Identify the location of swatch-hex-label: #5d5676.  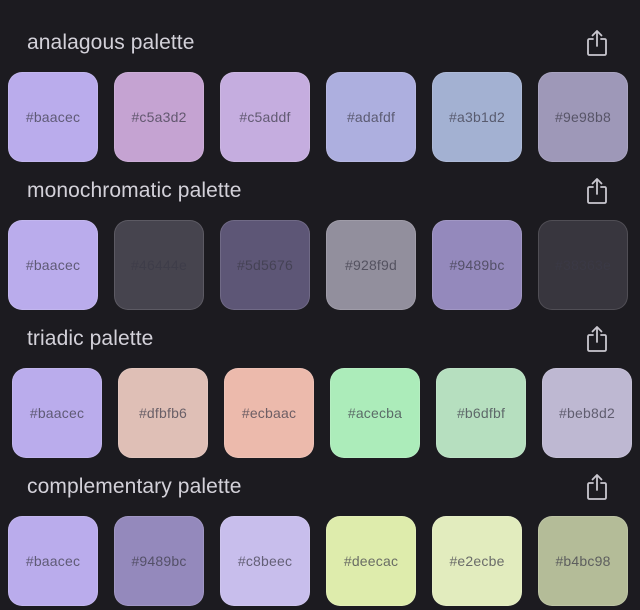
(265, 265).